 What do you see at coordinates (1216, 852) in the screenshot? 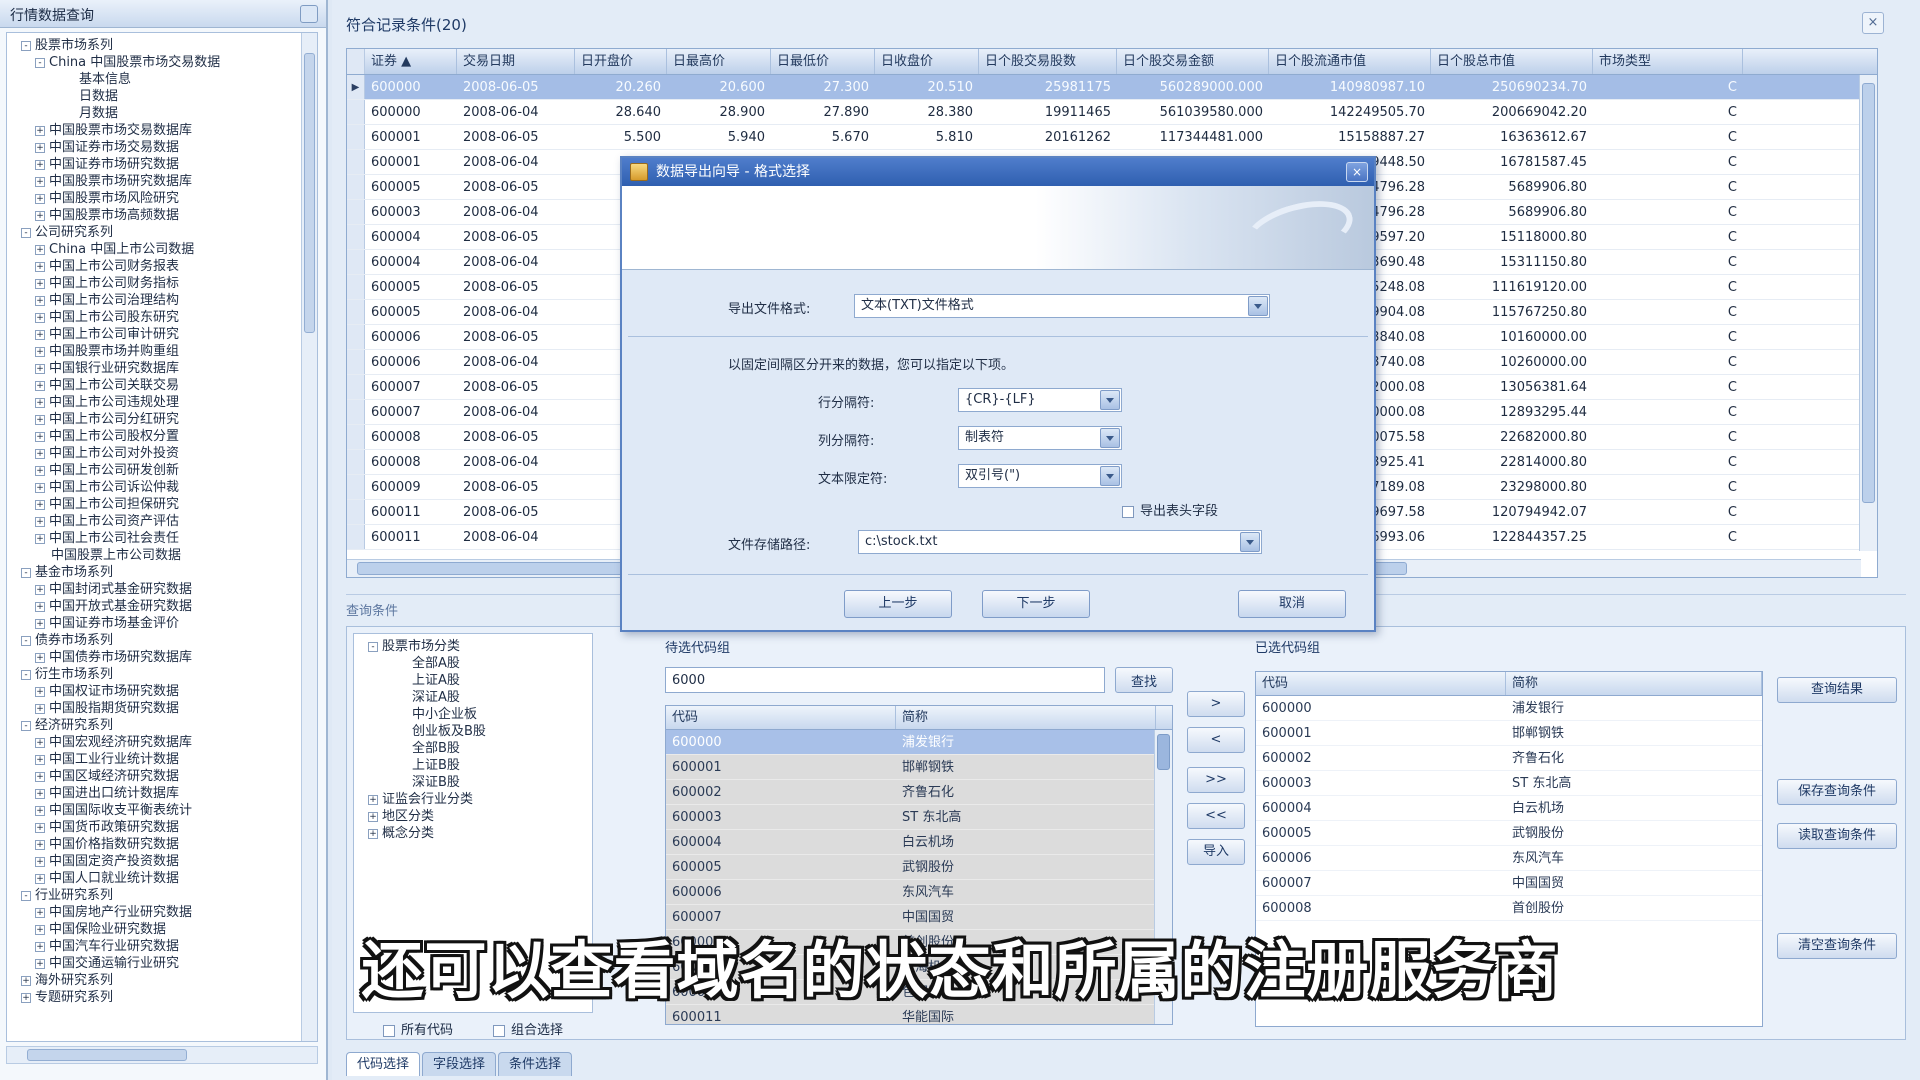
I see `import-button: 导入` at bounding box center [1216, 852].